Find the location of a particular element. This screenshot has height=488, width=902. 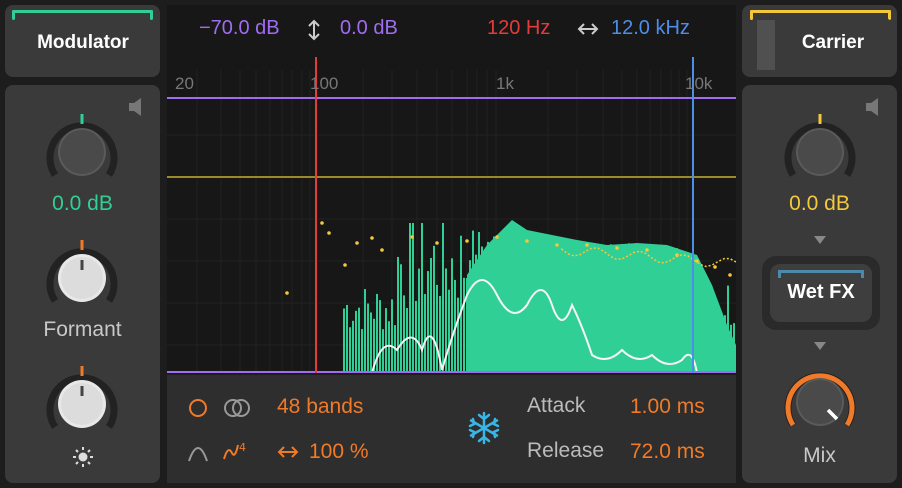

carrier-gain-value: 0.0 dB is located at coordinates (819, 203).